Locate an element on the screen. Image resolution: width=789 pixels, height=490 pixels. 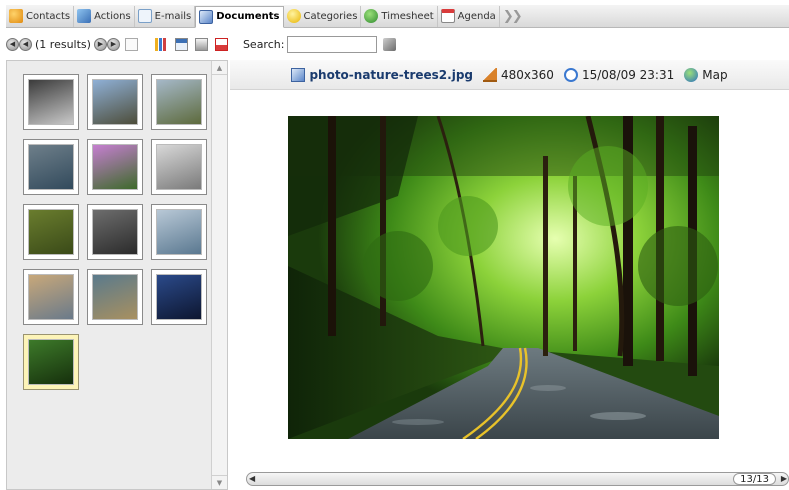
tab-label: Contacts is located at coordinates (48, 16).